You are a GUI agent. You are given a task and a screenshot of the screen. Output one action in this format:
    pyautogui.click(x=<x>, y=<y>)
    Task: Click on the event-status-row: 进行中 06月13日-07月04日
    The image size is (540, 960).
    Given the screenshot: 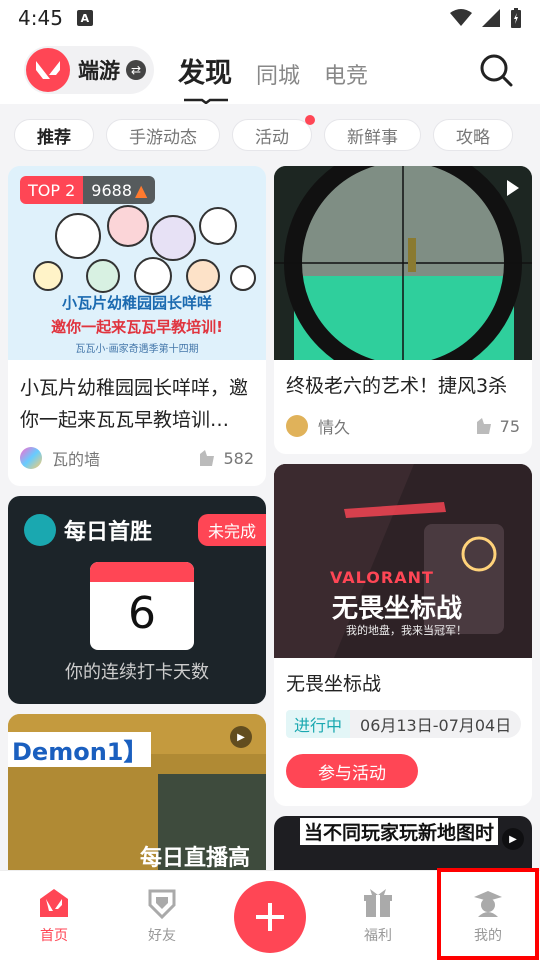 What is the action you would take?
    pyautogui.click(x=404, y=724)
    